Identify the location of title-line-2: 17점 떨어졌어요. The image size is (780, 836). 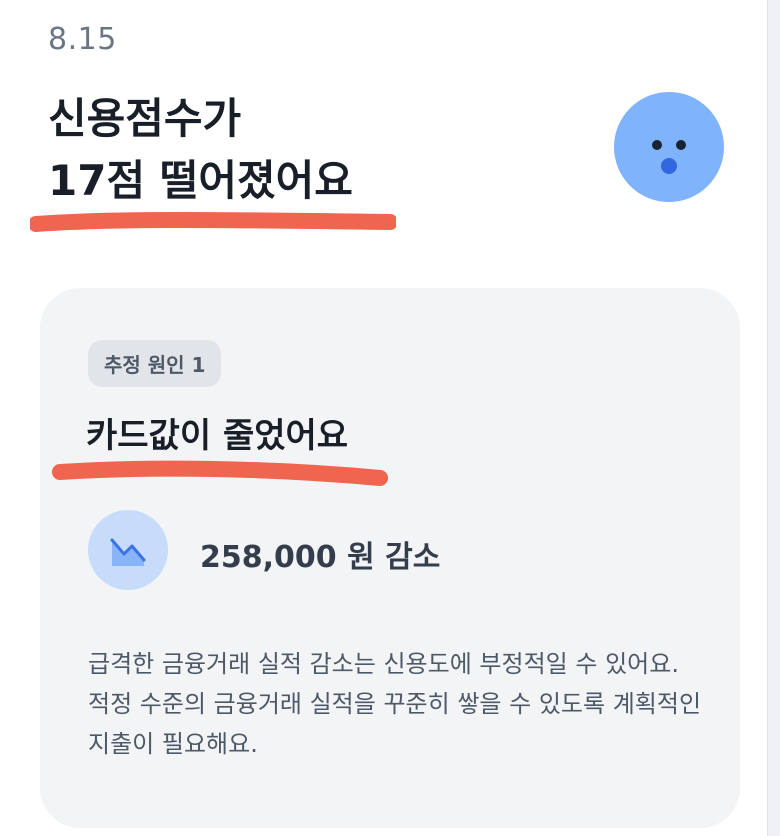
(200, 180).